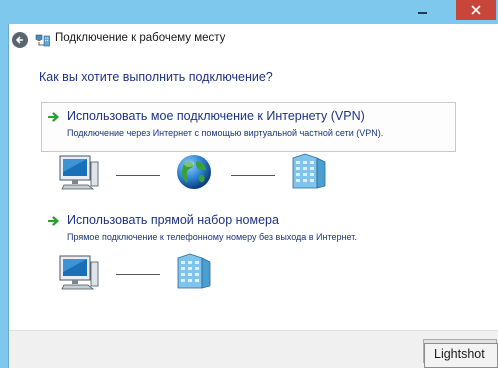 The height and width of the screenshot is (368, 498). I want to click on back-arrow-icon, so click(19, 40).